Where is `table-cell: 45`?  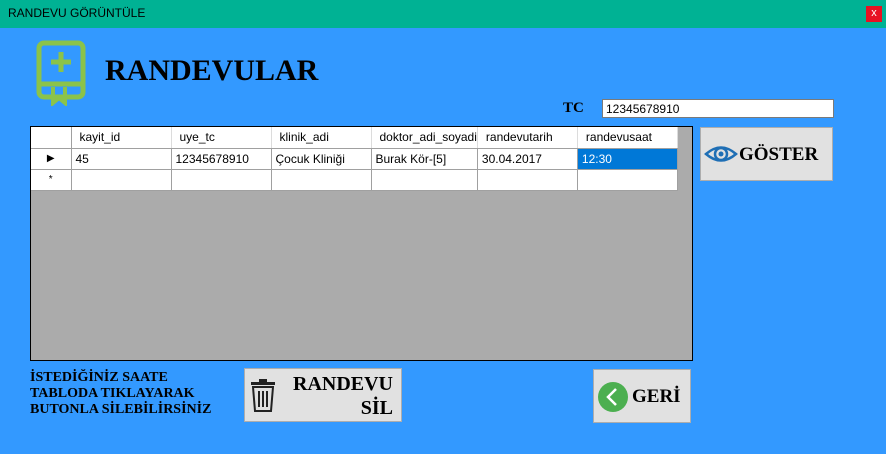
table-cell: 45 is located at coordinates (121, 159).